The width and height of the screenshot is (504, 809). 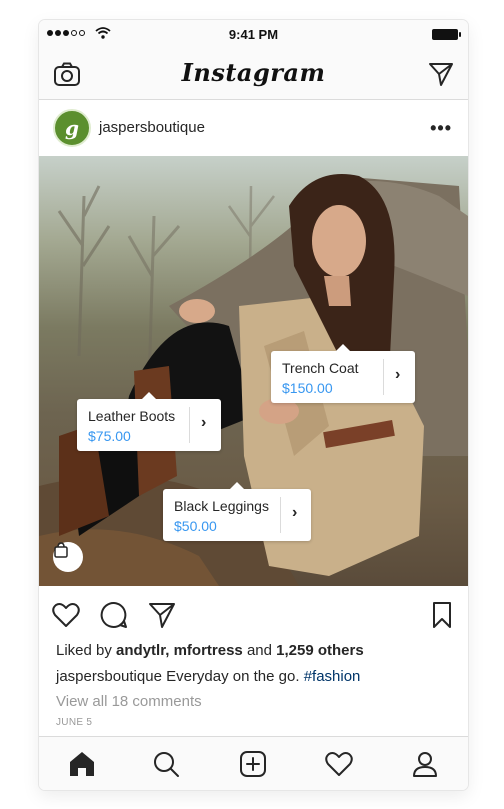 I want to click on status-time: 9:41 PM, so click(x=253, y=34).